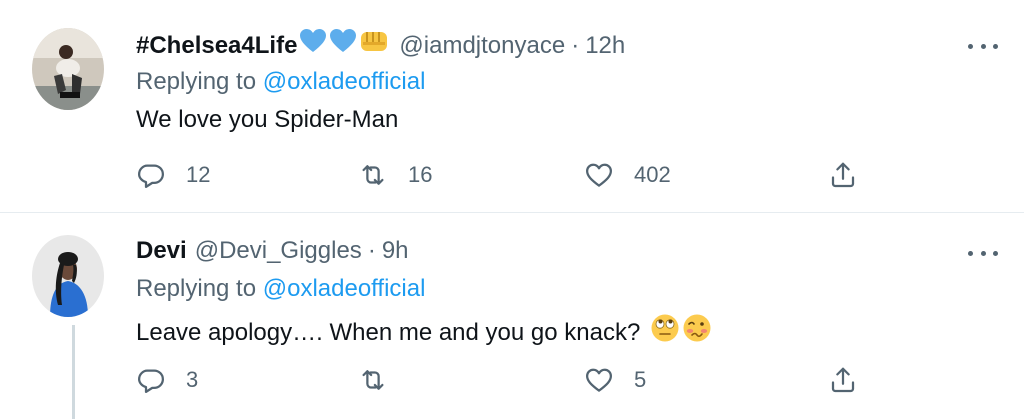 This screenshot has width=1024, height=419. Describe the element at coordinates (374, 45) in the screenshot. I see `oncoming-fist-icon` at that location.